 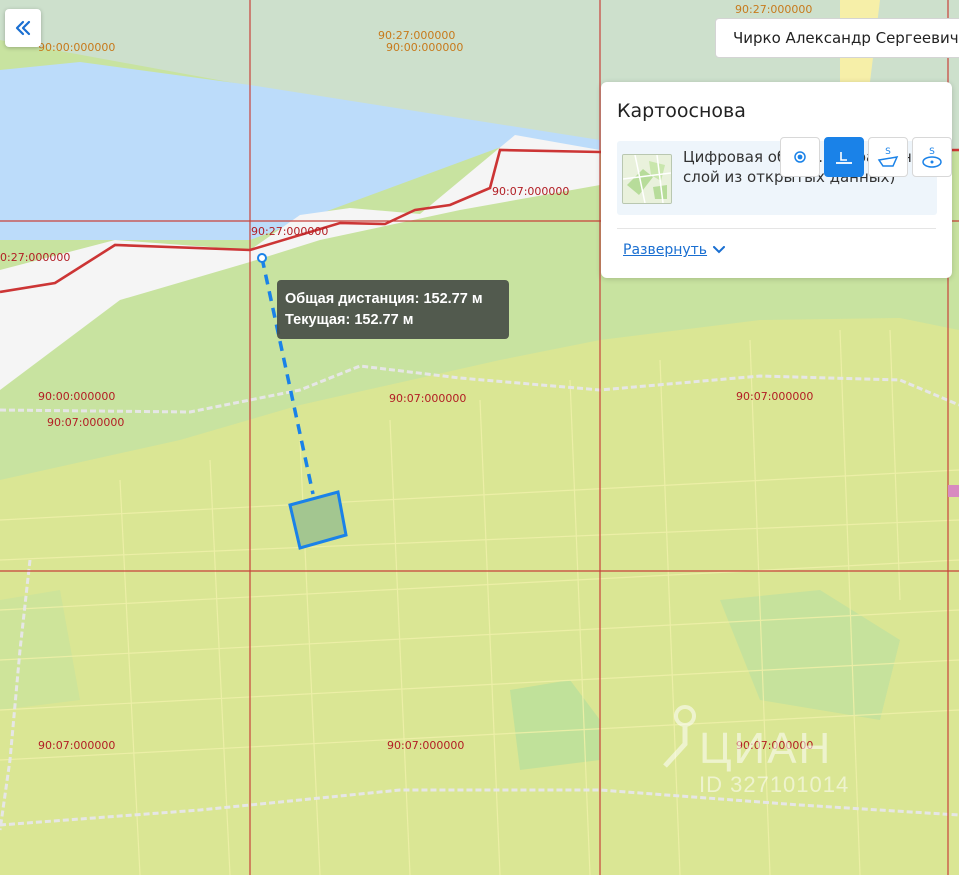 I want to click on cian-watermark: ЦИАН ID 327101014, so click(x=775, y=755).